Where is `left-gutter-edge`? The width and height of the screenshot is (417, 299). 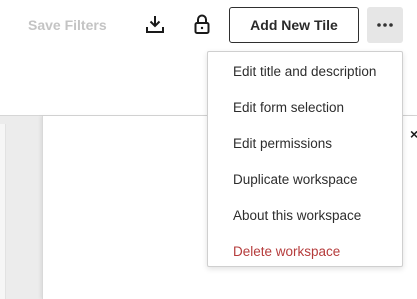 left-gutter-edge is located at coordinates (3, 211).